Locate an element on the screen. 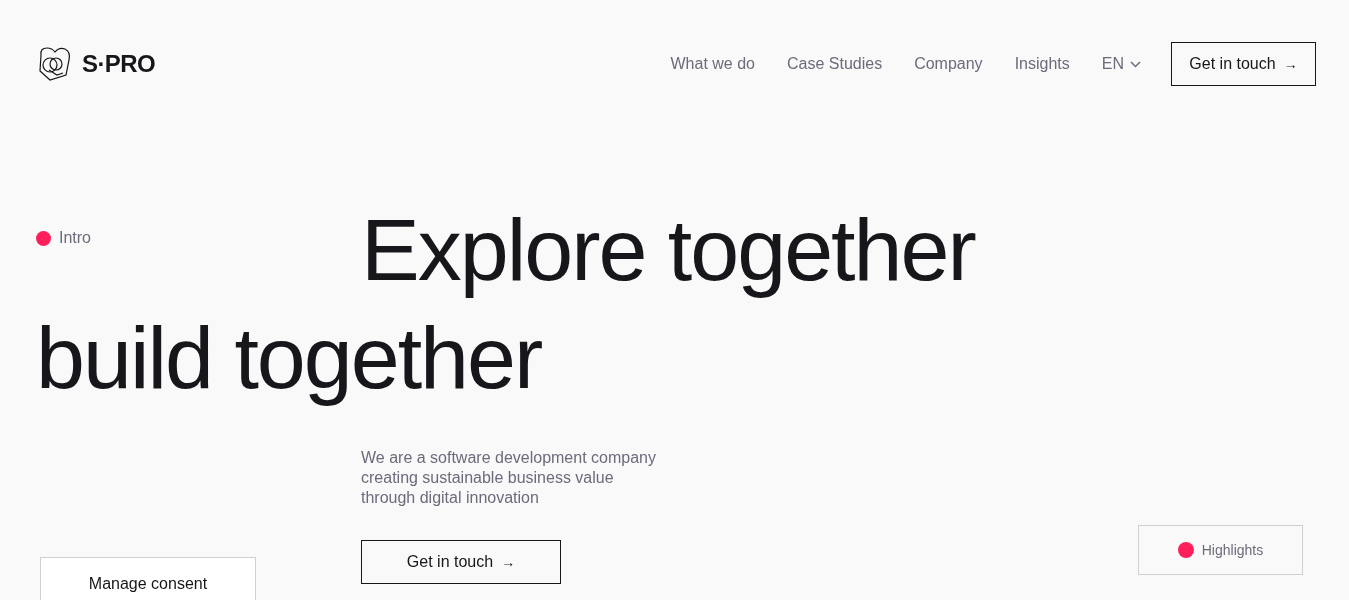  section-label: Intro is located at coordinates (75, 238).